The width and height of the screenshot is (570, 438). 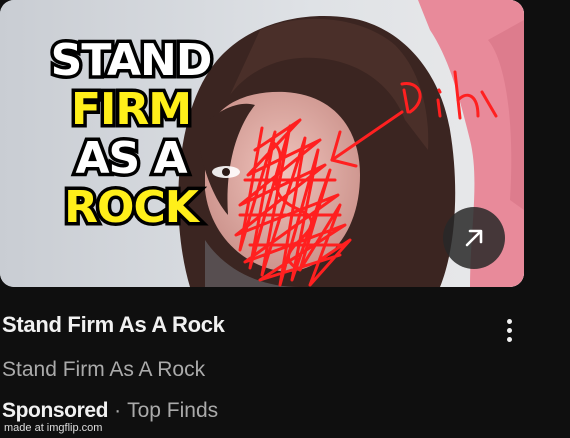 I want to click on ad-meta: Sponsored · Top Finds, so click(x=110, y=411).